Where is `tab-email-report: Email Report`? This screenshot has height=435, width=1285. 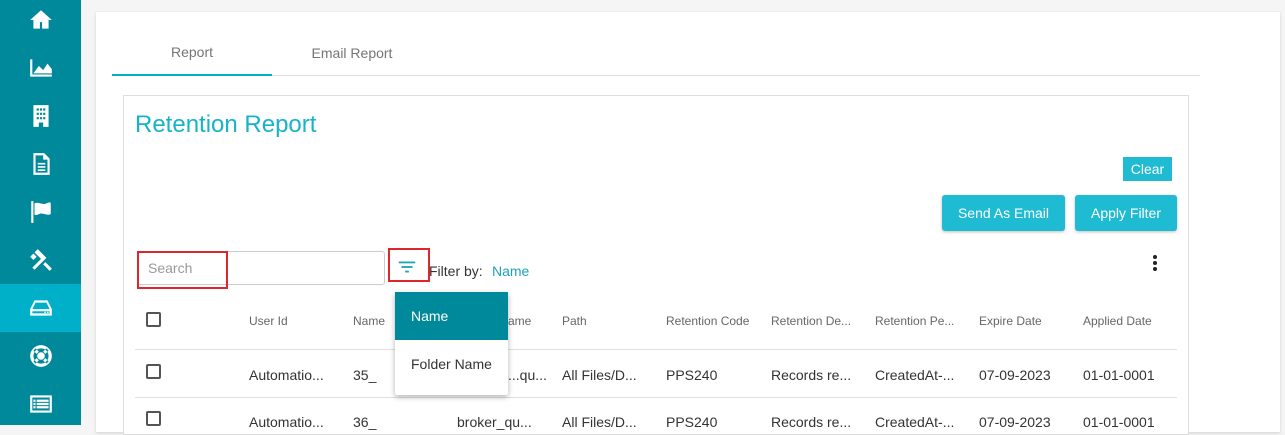
tab-email-report: Email Report is located at coordinates (352, 53).